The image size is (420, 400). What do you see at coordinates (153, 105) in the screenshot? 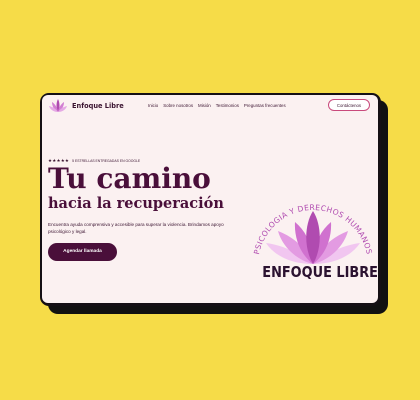
I see `nav-link-inicio: Inicio` at bounding box center [153, 105].